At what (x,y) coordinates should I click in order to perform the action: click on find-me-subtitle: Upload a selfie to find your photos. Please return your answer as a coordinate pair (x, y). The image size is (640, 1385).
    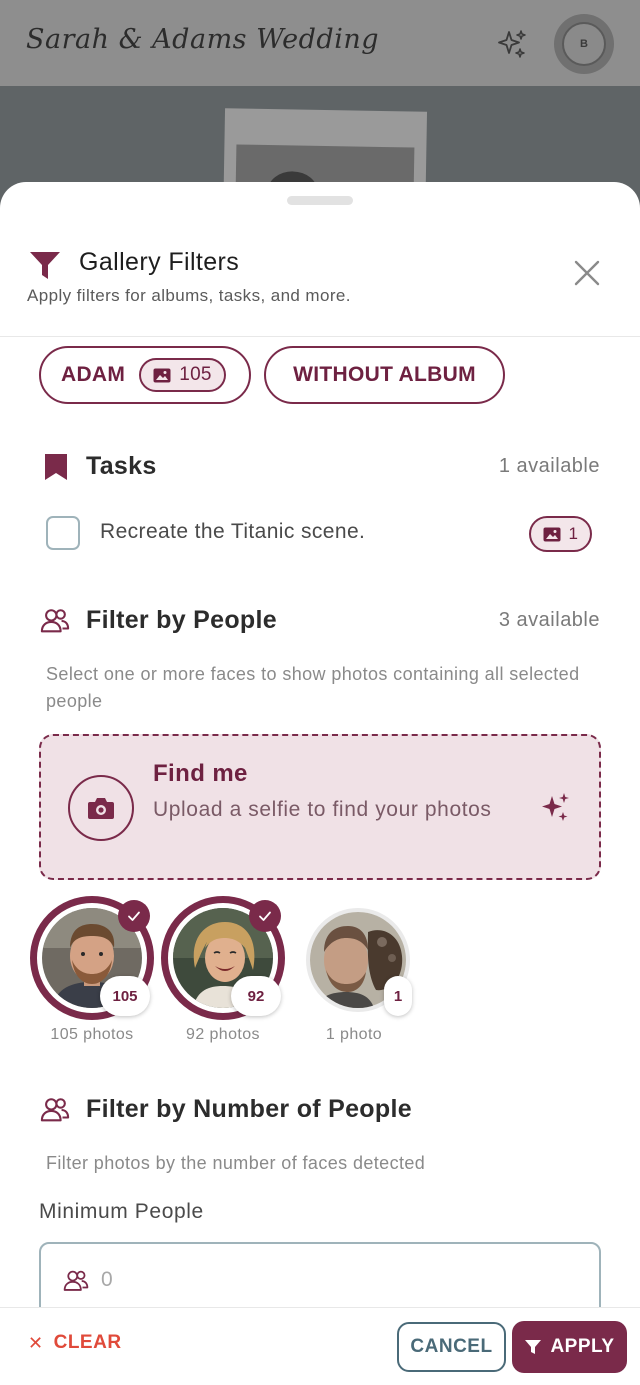
    Looking at the image, I should click on (322, 809).